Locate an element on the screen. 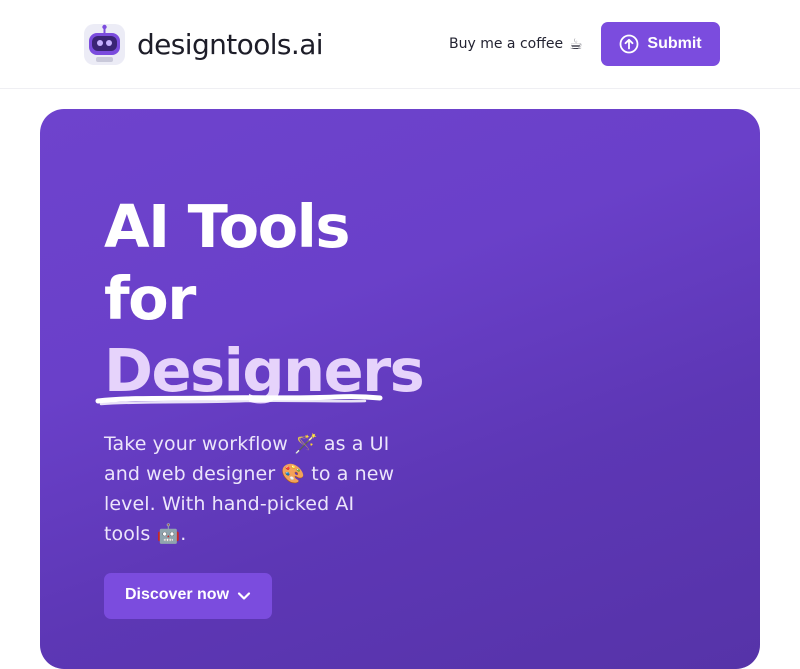 The width and height of the screenshot is (800, 669). discover-now-button: Discover now is located at coordinates (188, 596).